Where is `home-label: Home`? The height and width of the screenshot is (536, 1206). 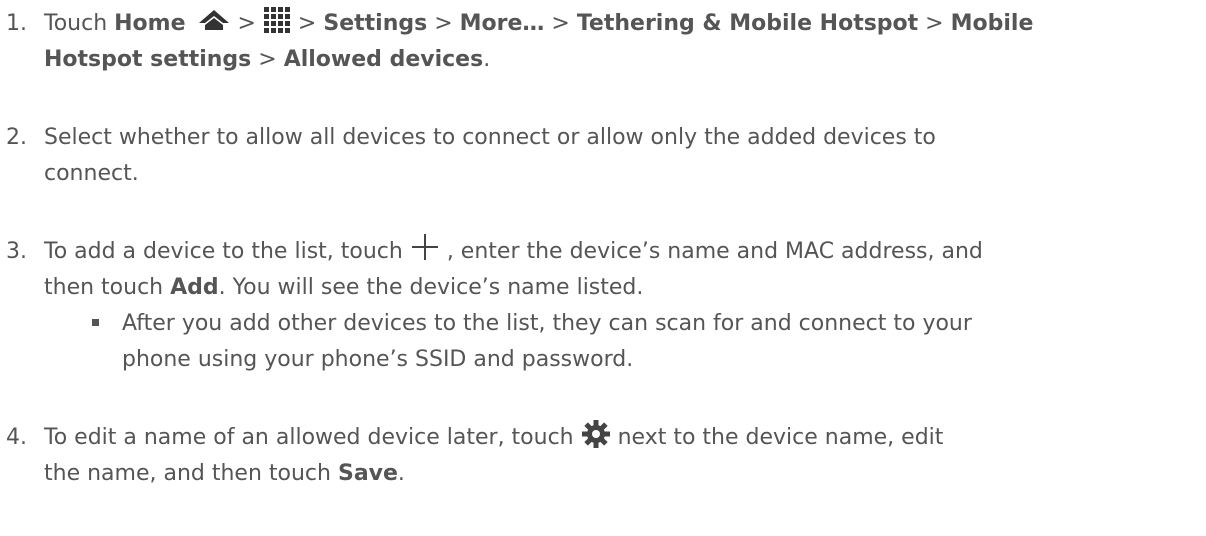
home-label: Home is located at coordinates (150, 23).